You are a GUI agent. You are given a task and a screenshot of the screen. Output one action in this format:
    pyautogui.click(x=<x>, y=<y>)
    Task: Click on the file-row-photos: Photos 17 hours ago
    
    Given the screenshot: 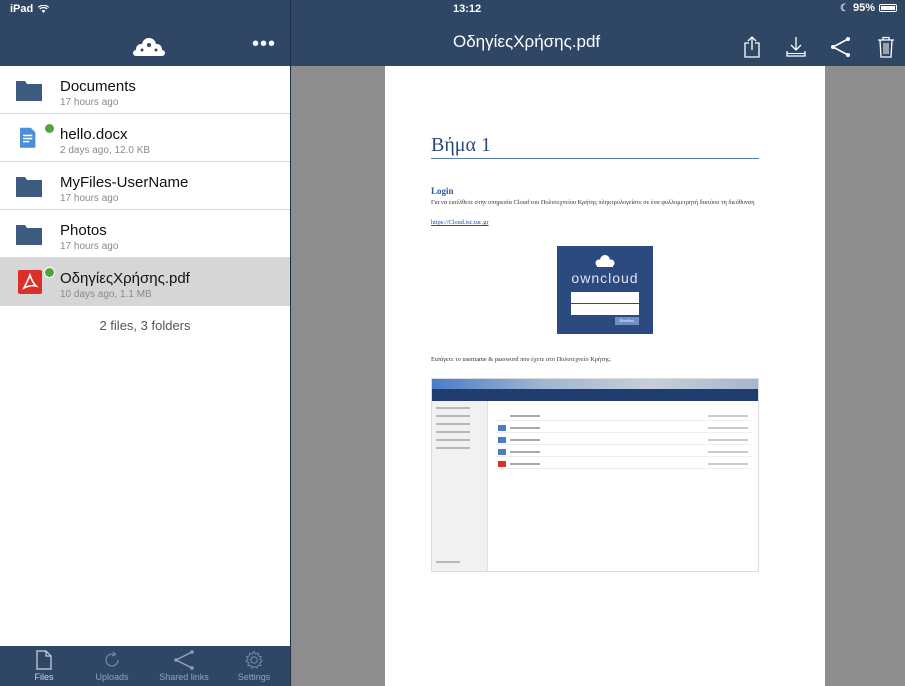 What is the action you would take?
    pyautogui.click(x=145, y=234)
    